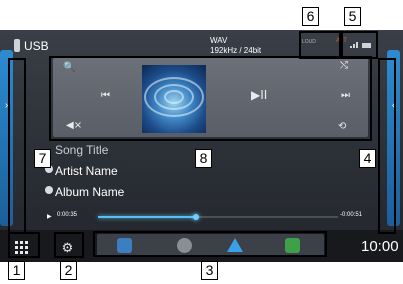  I want to click on callout-label-2: 2, so click(68, 270).